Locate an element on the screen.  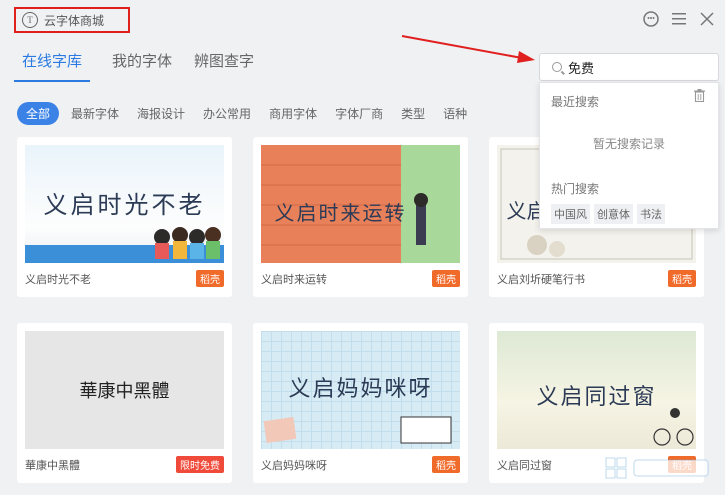
app-title: 云字体商城 is located at coordinates (74, 20).